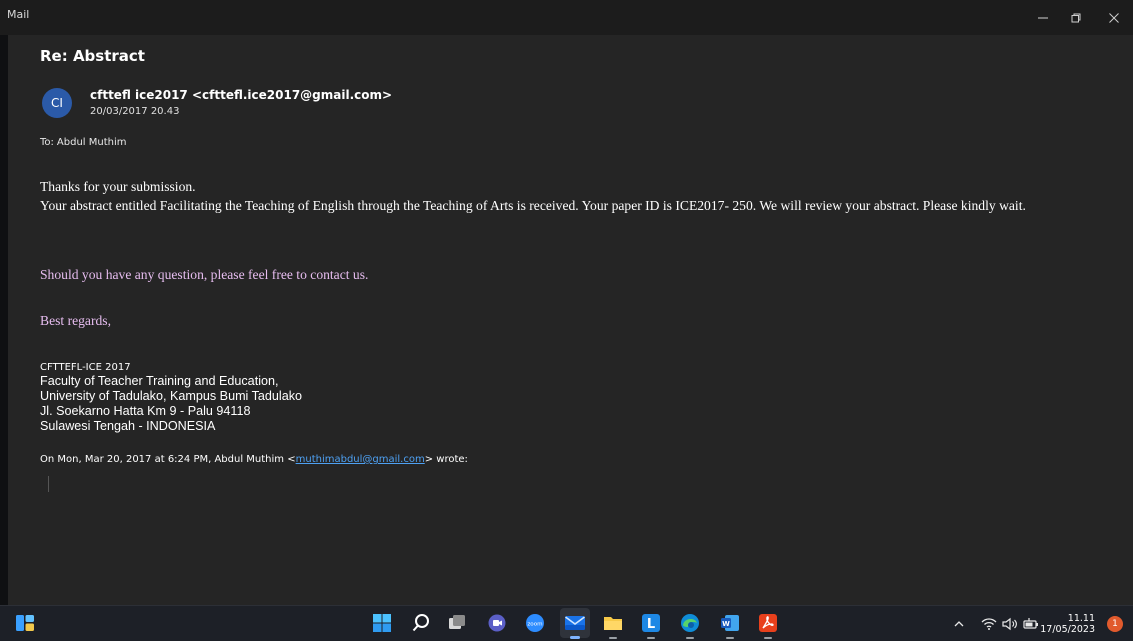 This screenshot has width=1133, height=641. What do you see at coordinates (382, 623) in the screenshot?
I see `start-icon` at bounding box center [382, 623].